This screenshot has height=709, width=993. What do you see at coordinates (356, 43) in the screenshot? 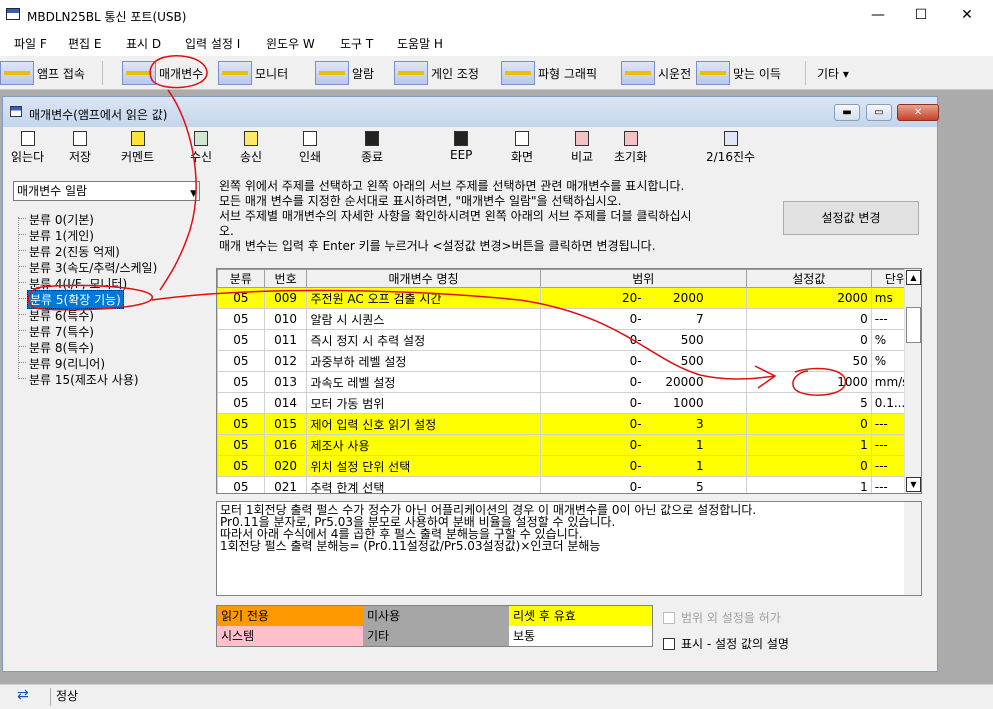
I see `menu-tools: 도구 T` at bounding box center [356, 43].